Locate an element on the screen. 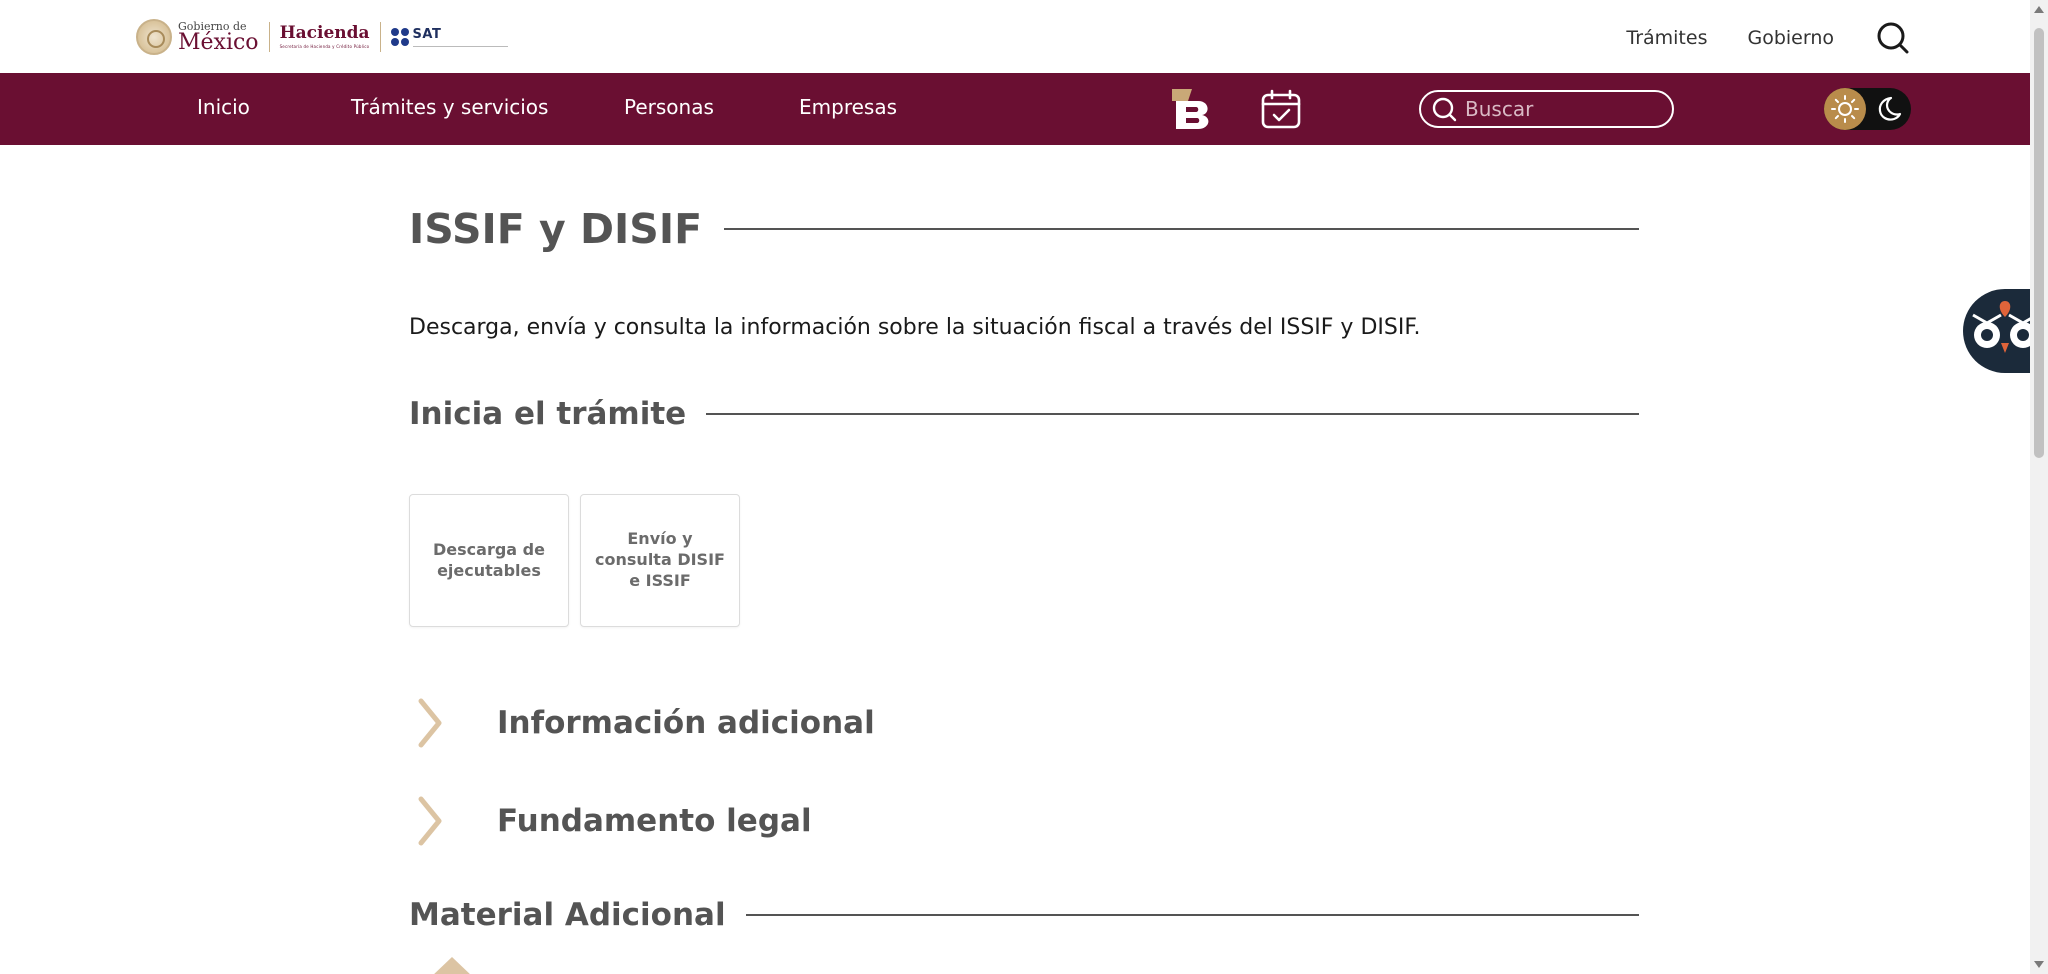 The width and height of the screenshot is (2048, 974). logo-gob-big: México is located at coordinates (218, 42).